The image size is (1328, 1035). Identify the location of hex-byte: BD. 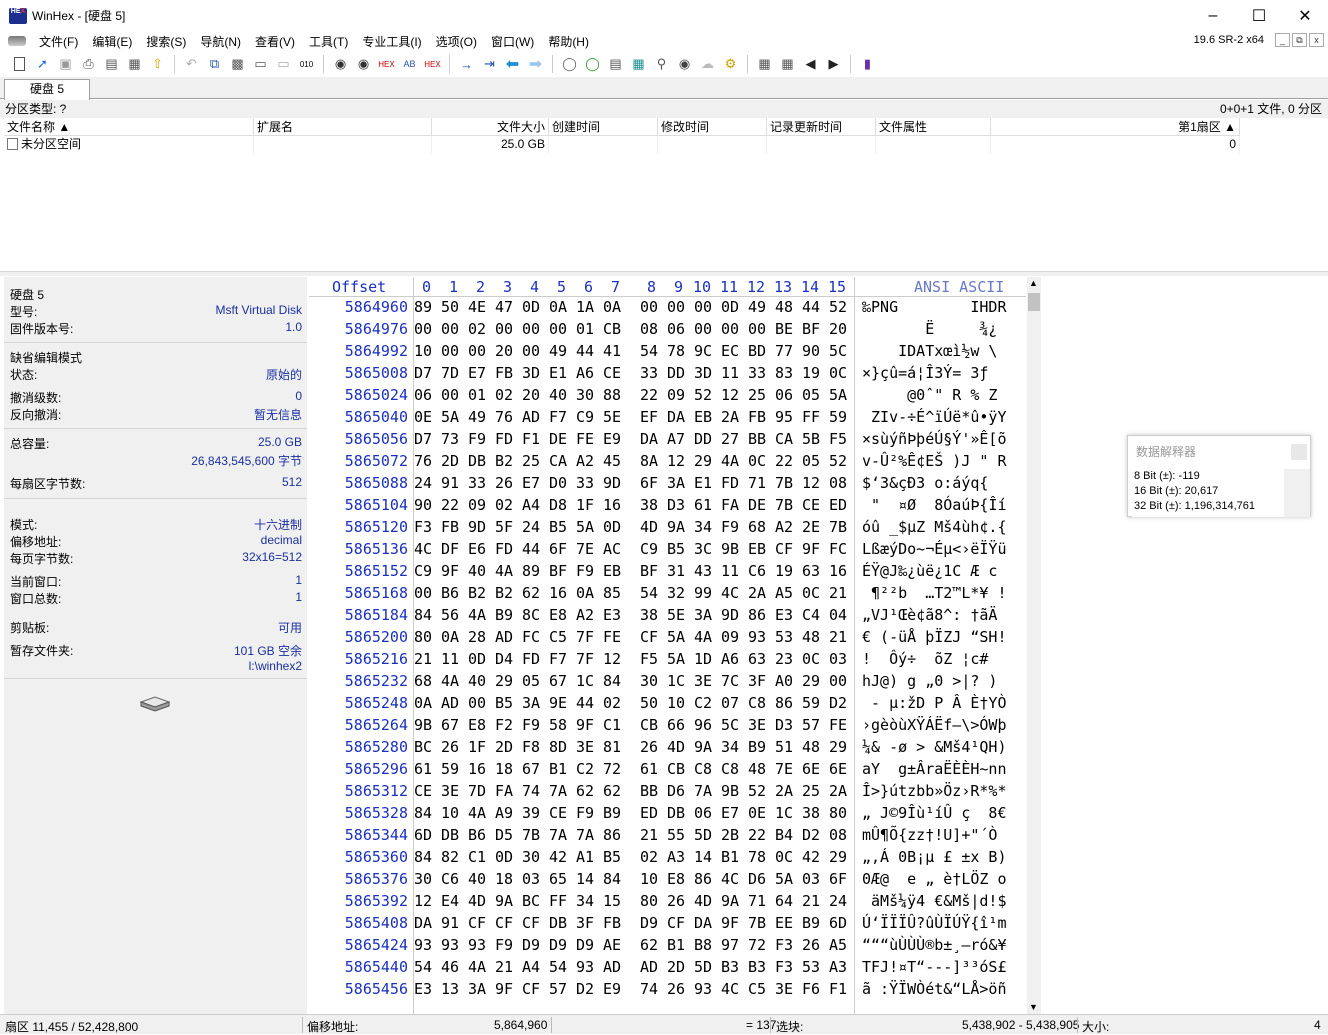
(758, 351).